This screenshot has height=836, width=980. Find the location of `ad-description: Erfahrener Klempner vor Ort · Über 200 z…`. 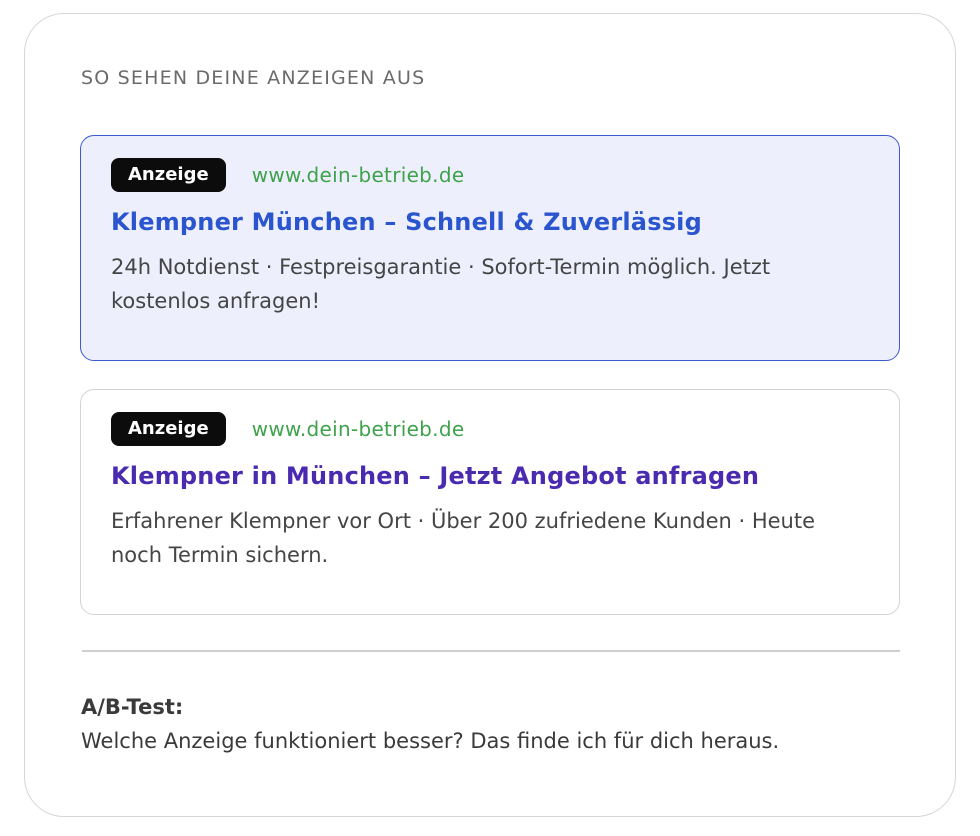

ad-description: Erfahrener Klempner vor Ort · Über 200 z… is located at coordinates (463, 538).